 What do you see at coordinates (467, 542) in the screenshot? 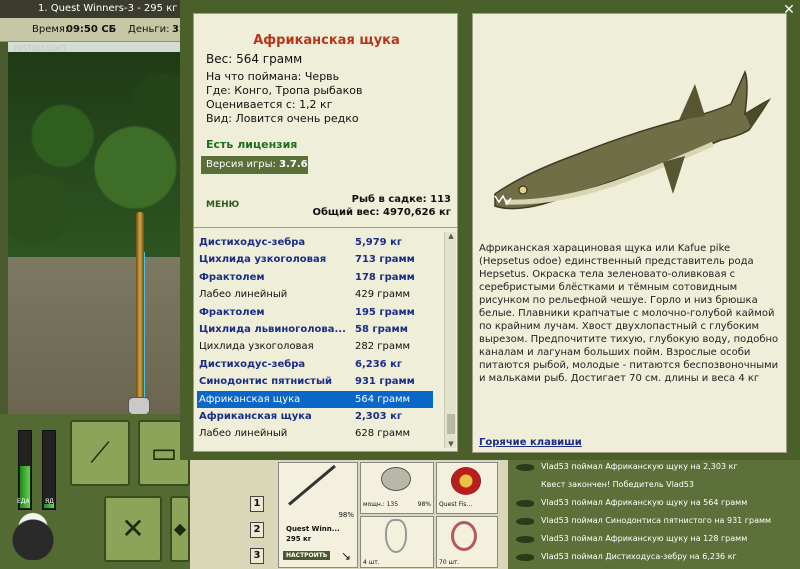
I see `bait-slot: 70 шт.` at bounding box center [467, 542].